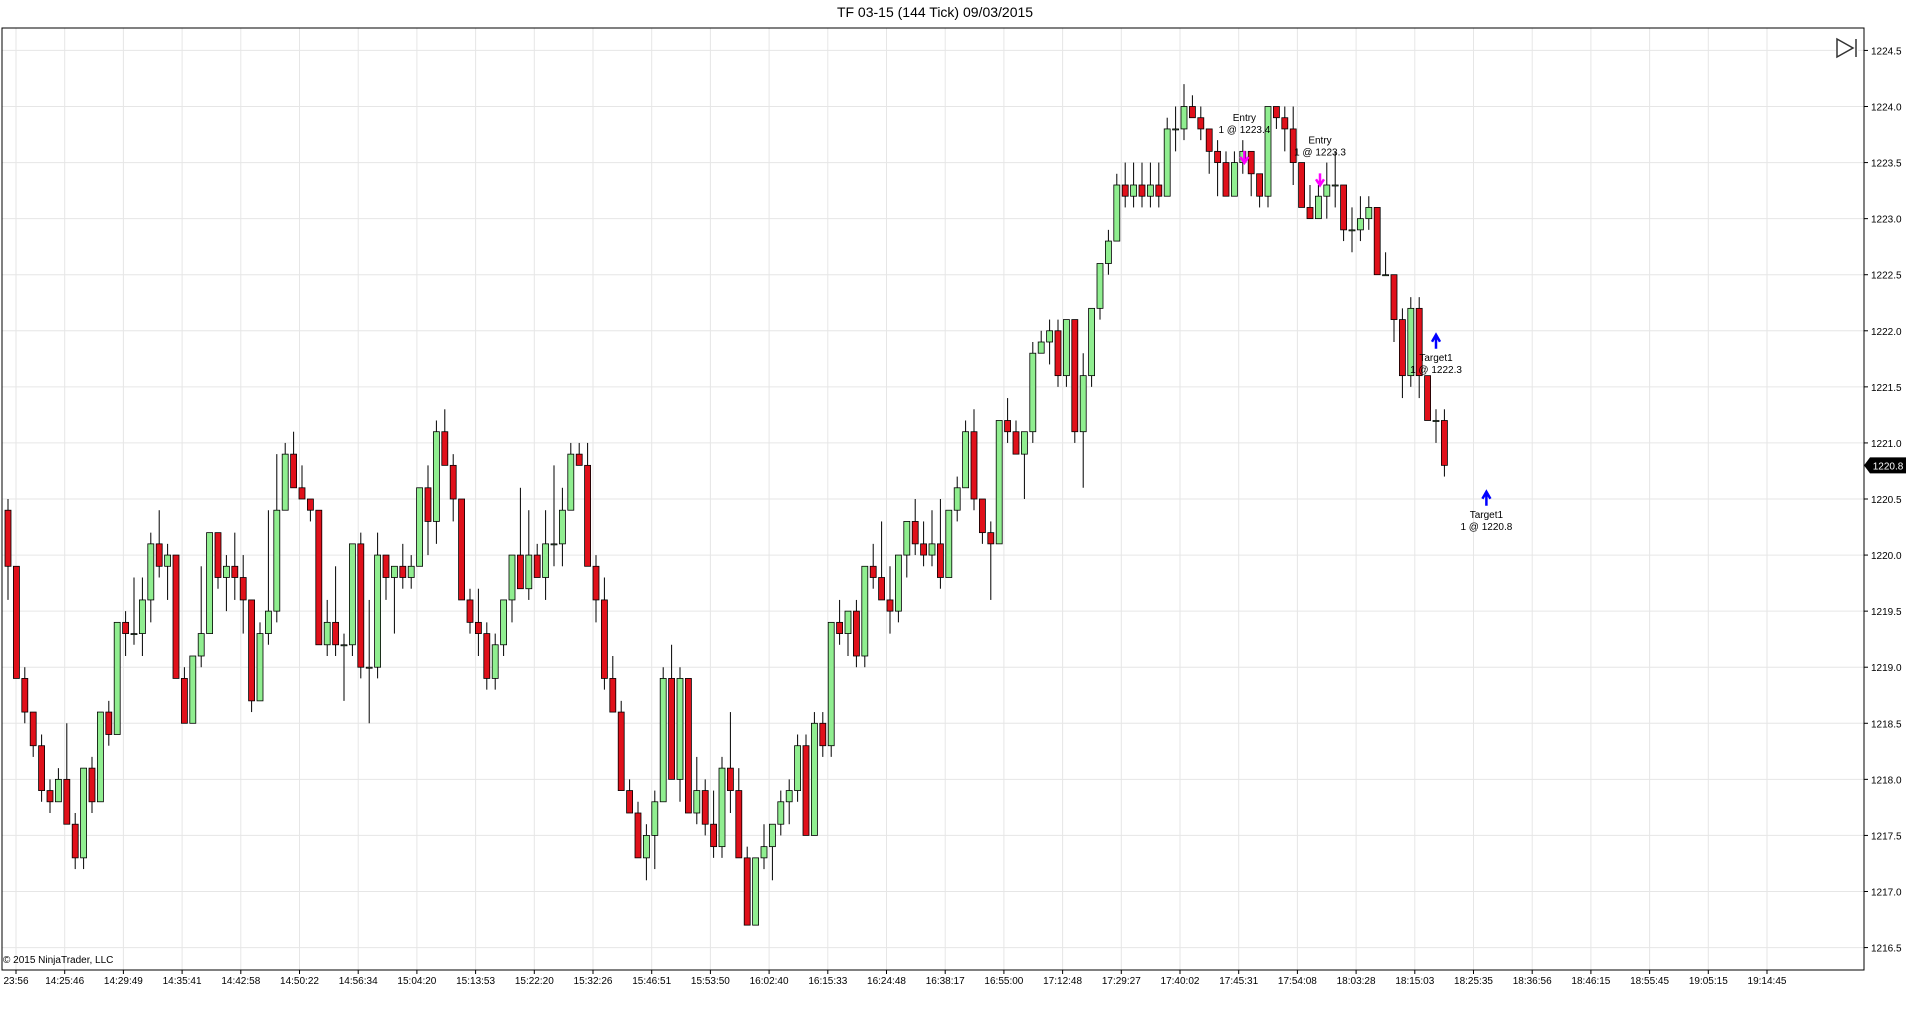 The height and width of the screenshot is (1014, 1920). What do you see at coordinates (123, 981) in the screenshot?
I see `x-tick-label: 14:29:49` at bounding box center [123, 981].